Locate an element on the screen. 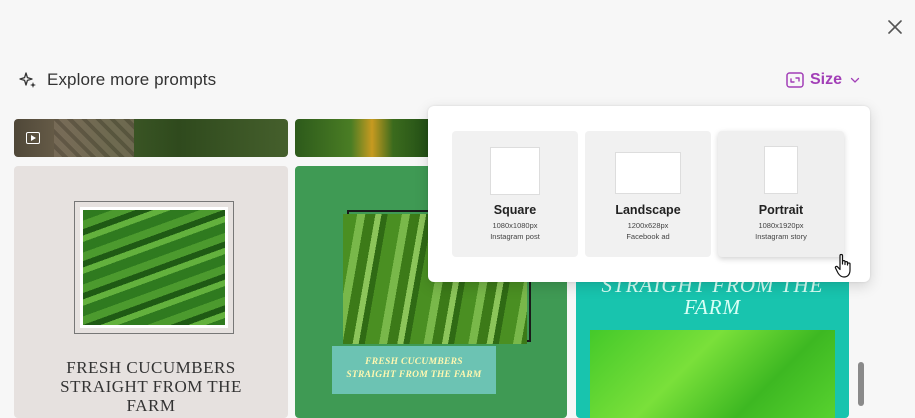  option-subtitle: Instagram post is located at coordinates (515, 236).